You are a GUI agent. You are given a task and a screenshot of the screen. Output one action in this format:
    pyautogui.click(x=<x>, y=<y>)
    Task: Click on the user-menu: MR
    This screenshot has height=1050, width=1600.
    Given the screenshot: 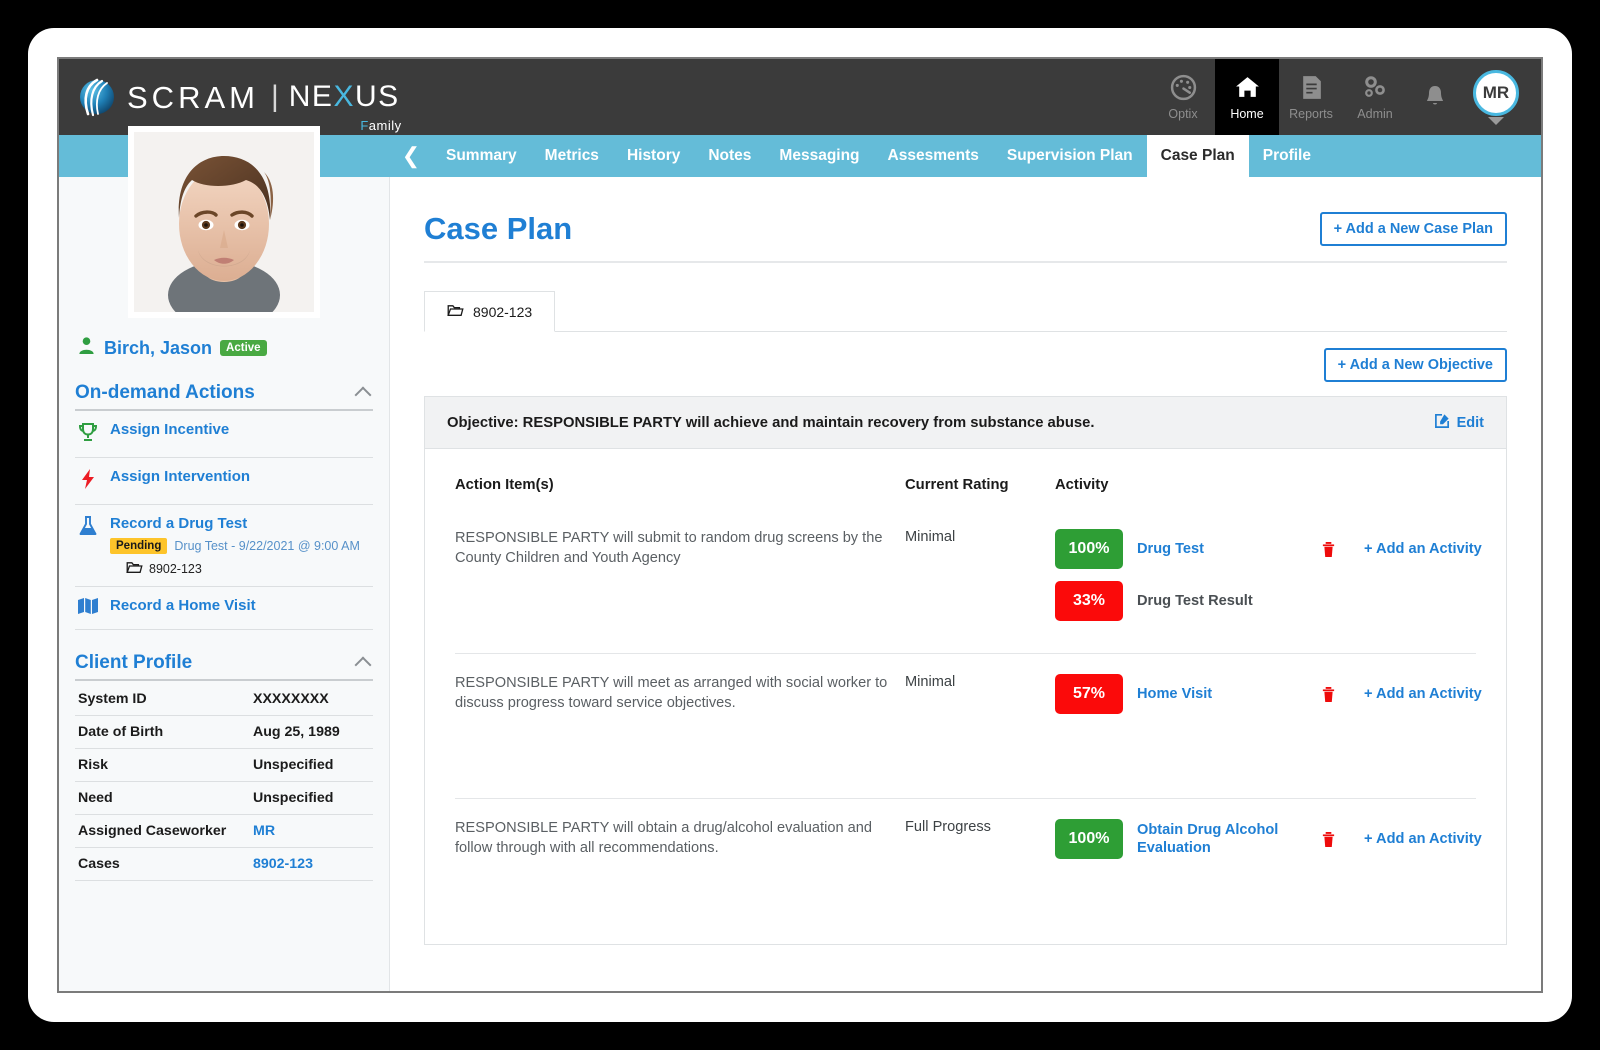 What is the action you would take?
    pyautogui.click(x=1496, y=97)
    